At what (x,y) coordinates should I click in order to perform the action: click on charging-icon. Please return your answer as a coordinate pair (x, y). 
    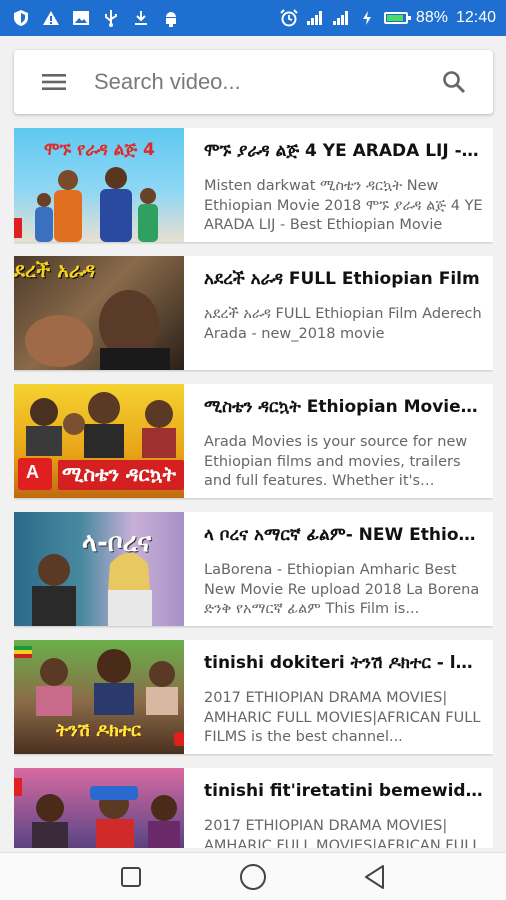
    Looking at the image, I should click on (367, 18).